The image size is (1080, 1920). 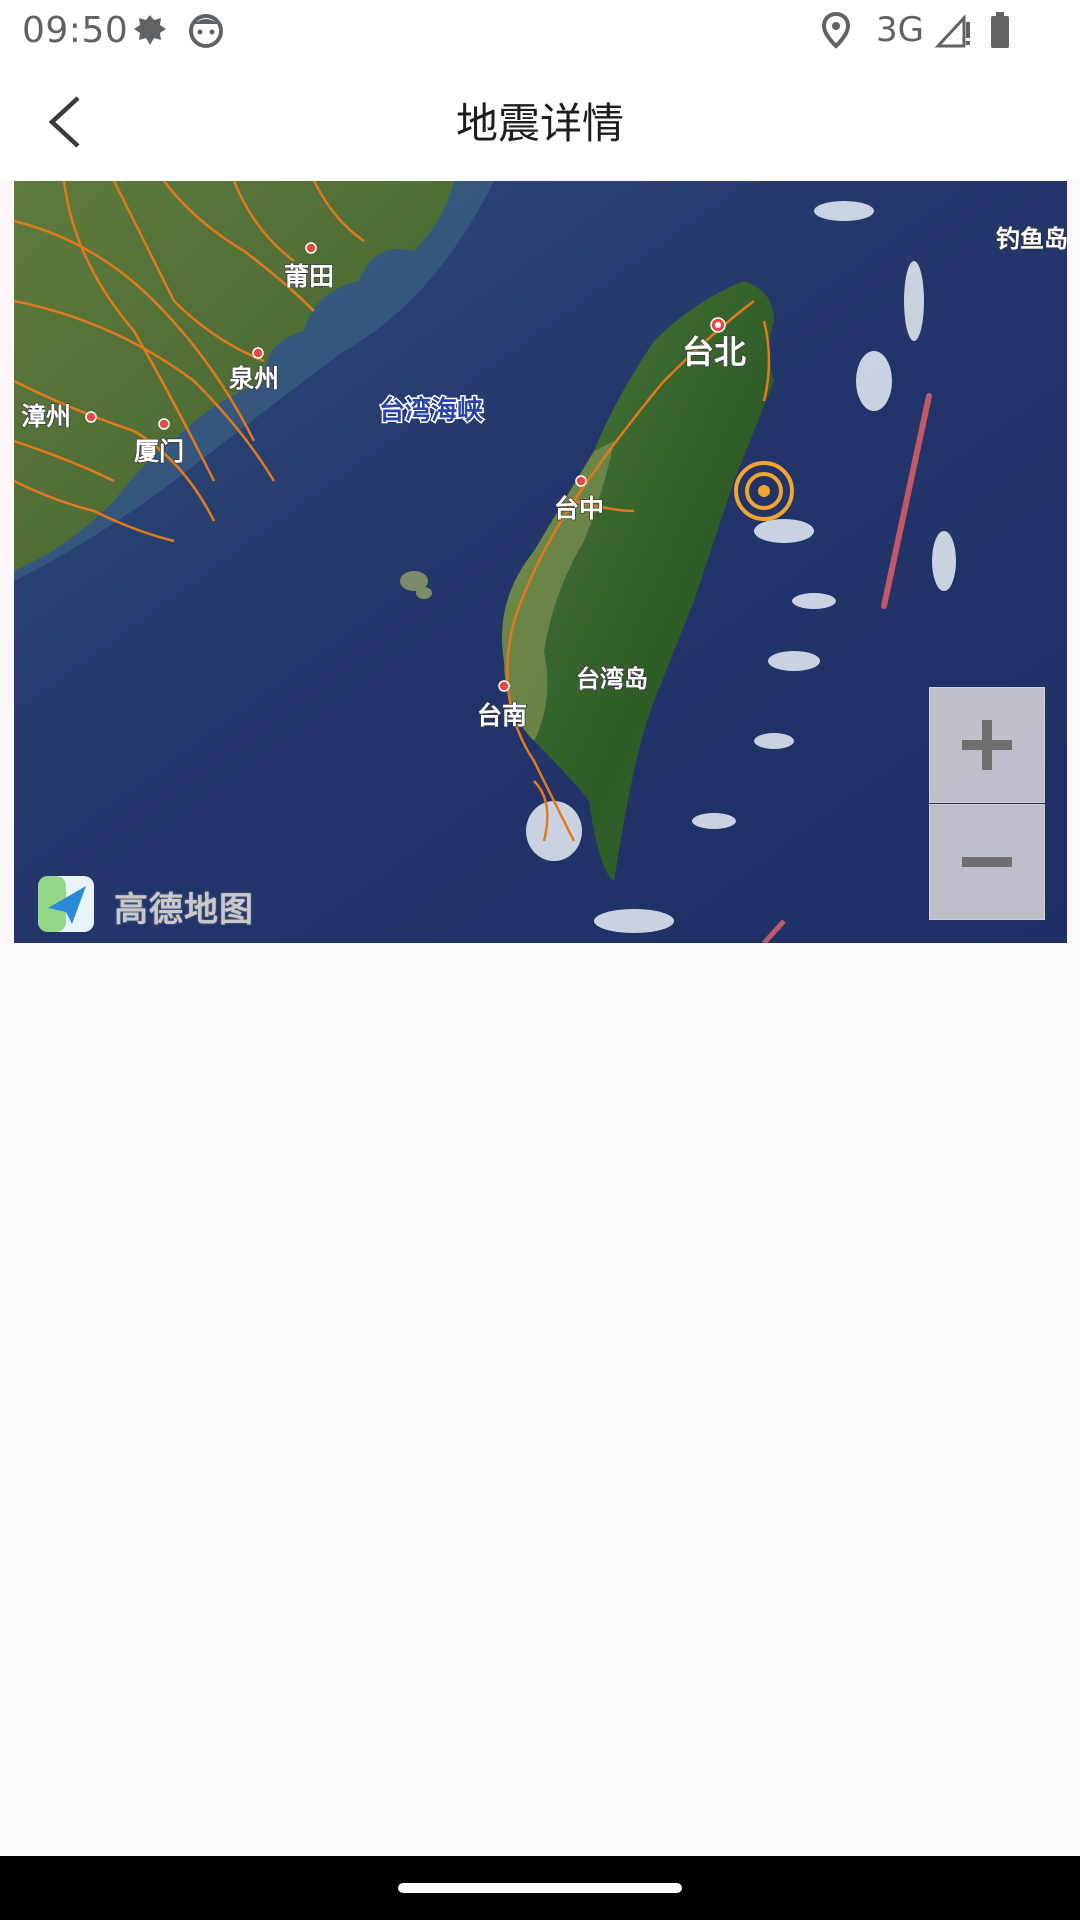 I want to click on gear-notification-icon, so click(x=150, y=30).